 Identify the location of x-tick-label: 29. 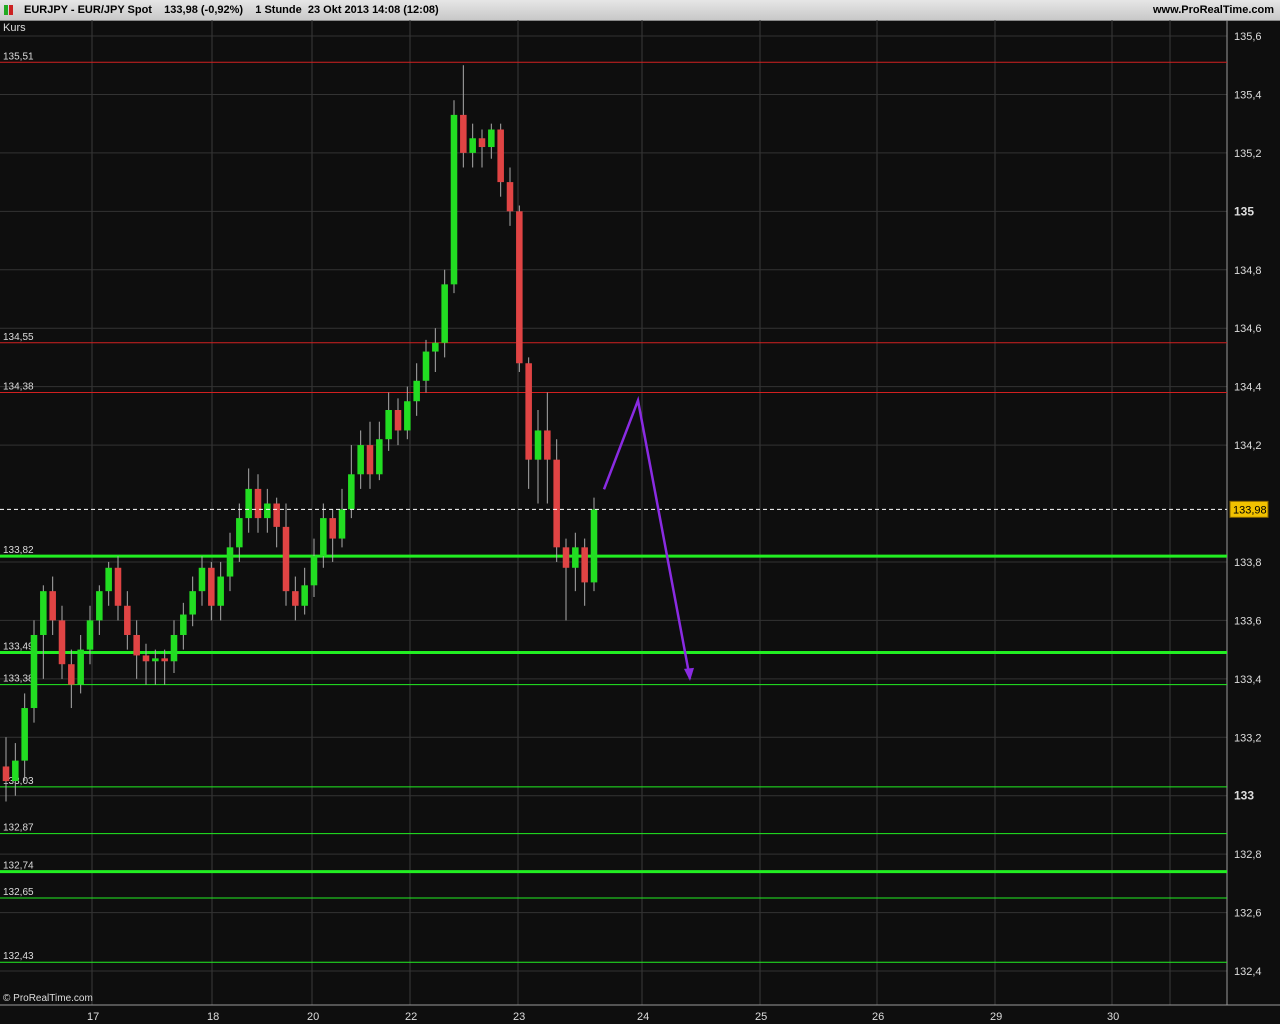
(996, 1017).